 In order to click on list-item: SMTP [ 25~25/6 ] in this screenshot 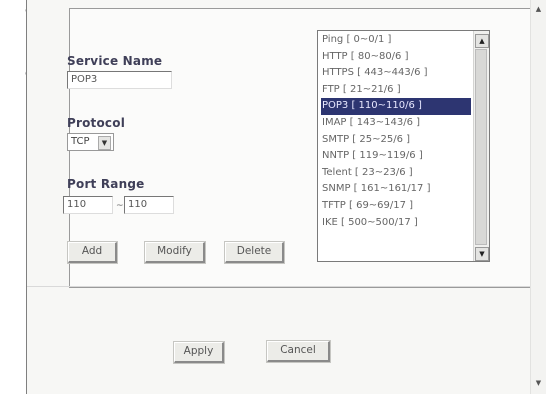, I will do `click(396, 140)`.